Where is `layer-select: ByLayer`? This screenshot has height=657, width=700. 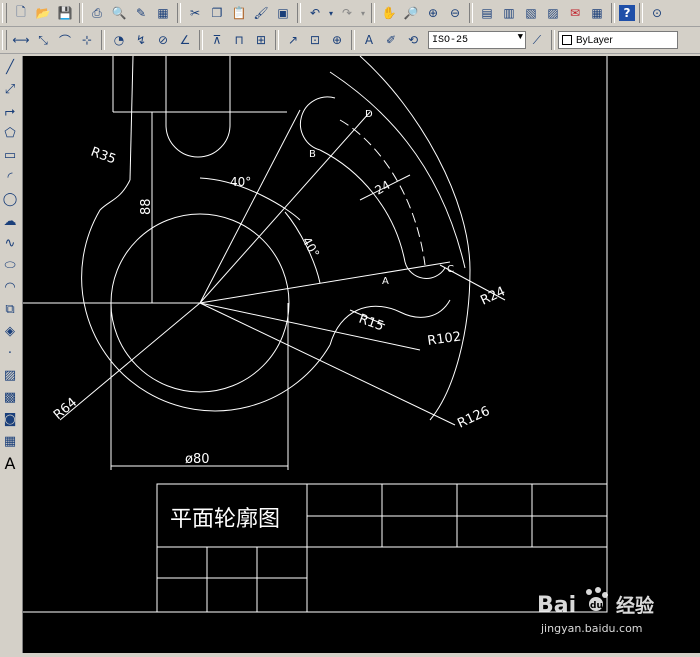
layer-select: ByLayer is located at coordinates (618, 40).